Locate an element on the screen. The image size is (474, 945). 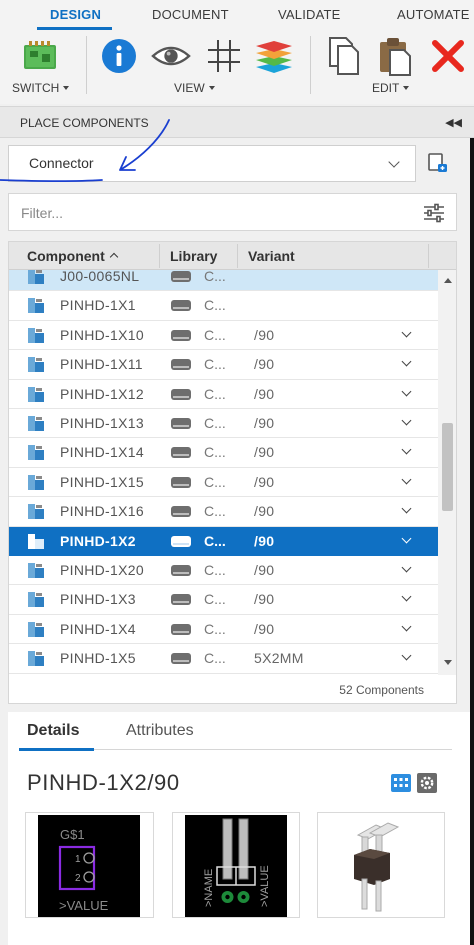
table-row: PINHD-1X20 C... /90 is located at coordinates (223, 571).